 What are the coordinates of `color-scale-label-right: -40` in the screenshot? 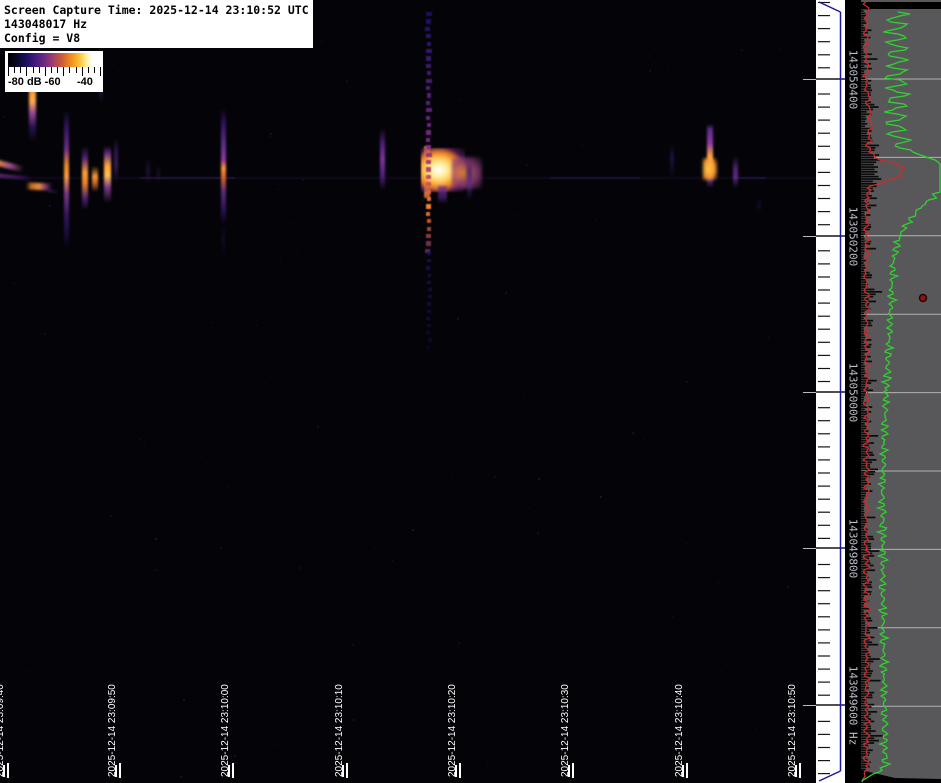 It's located at (85, 82).